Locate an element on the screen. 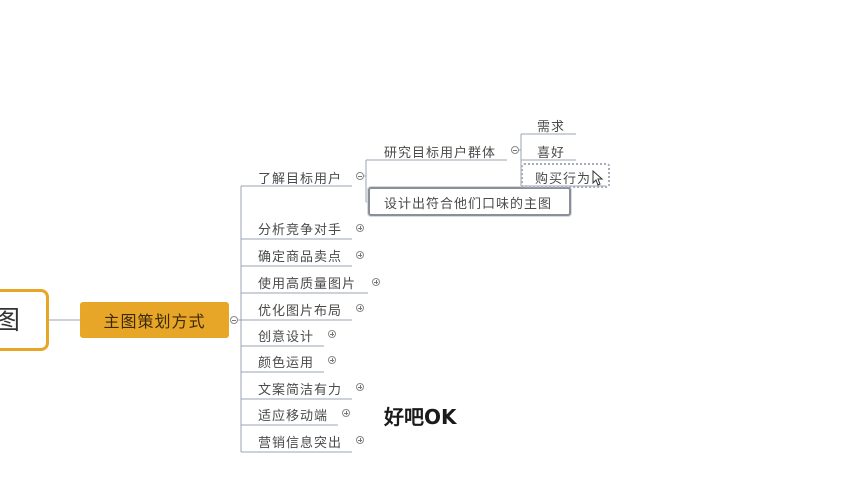 The image size is (852, 480). branch-high-quality-images: 使用高质量图片 is located at coordinates (307, 282).